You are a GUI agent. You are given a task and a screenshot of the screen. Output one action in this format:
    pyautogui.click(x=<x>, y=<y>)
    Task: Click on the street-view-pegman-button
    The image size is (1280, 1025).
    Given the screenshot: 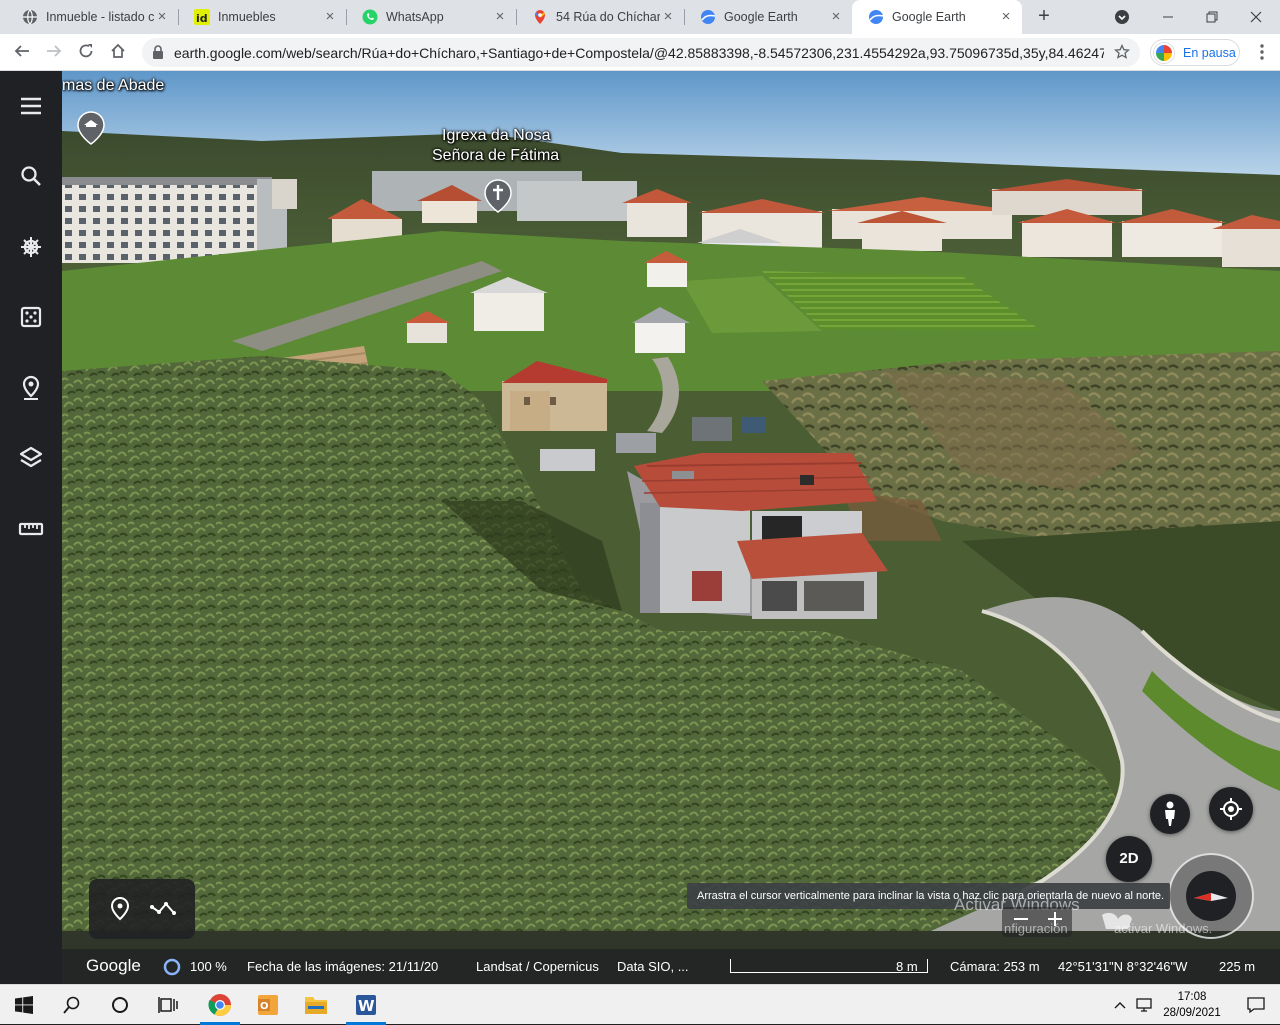 What is the action you would take?
    pyautogui.click(x=1170, y=814)
    